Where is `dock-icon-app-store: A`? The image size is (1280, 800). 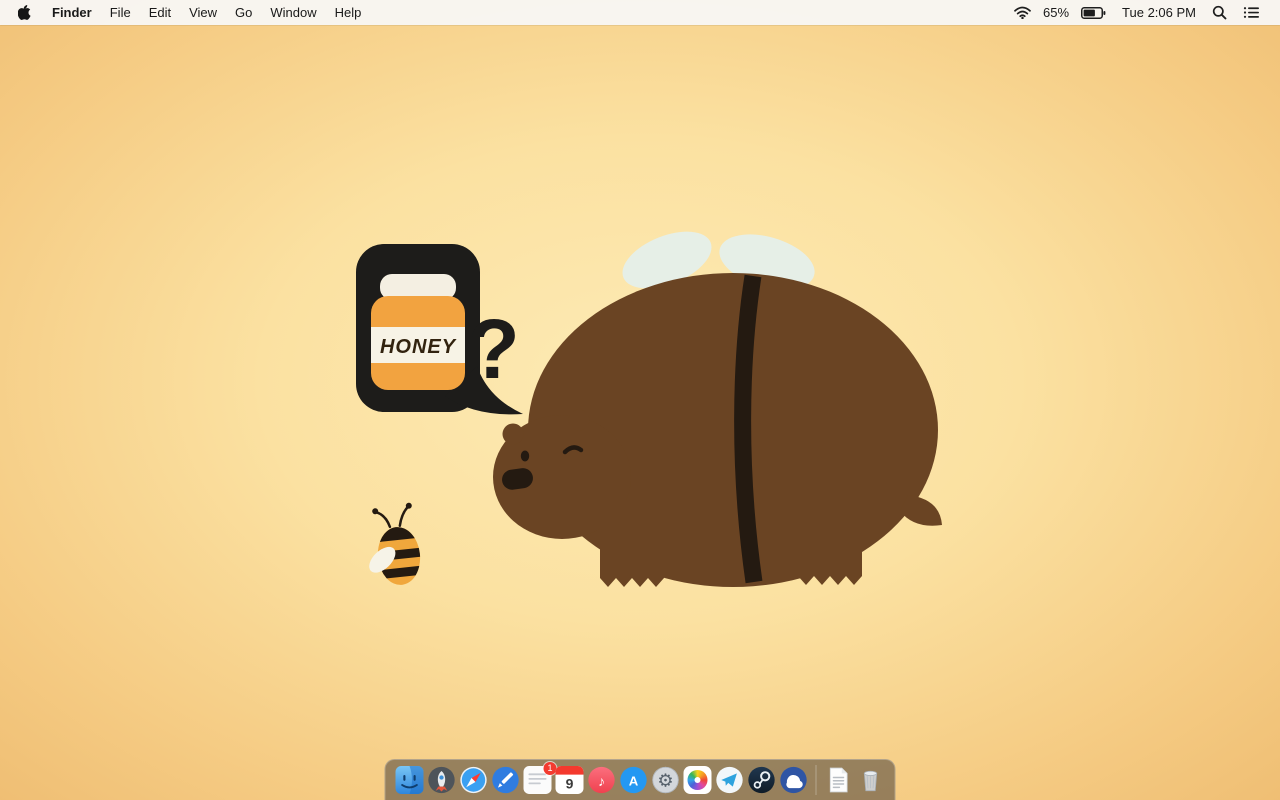 dock-icon-app-store: A is located at coordinates (634, 780).